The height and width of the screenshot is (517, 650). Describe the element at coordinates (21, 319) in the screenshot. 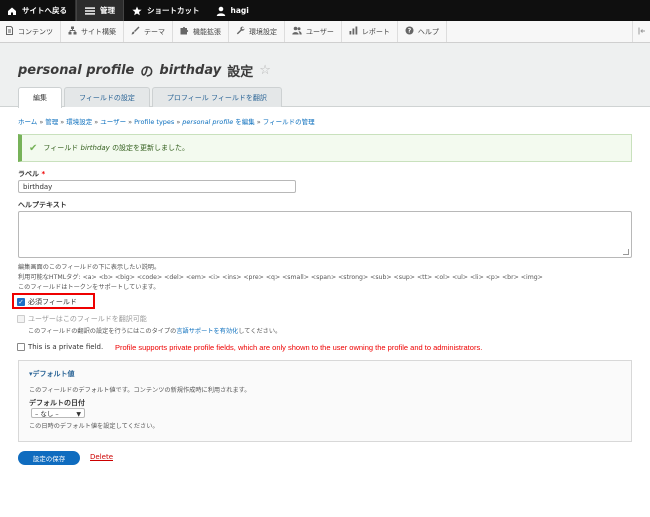

I see `translatable-checkbox` at that location.